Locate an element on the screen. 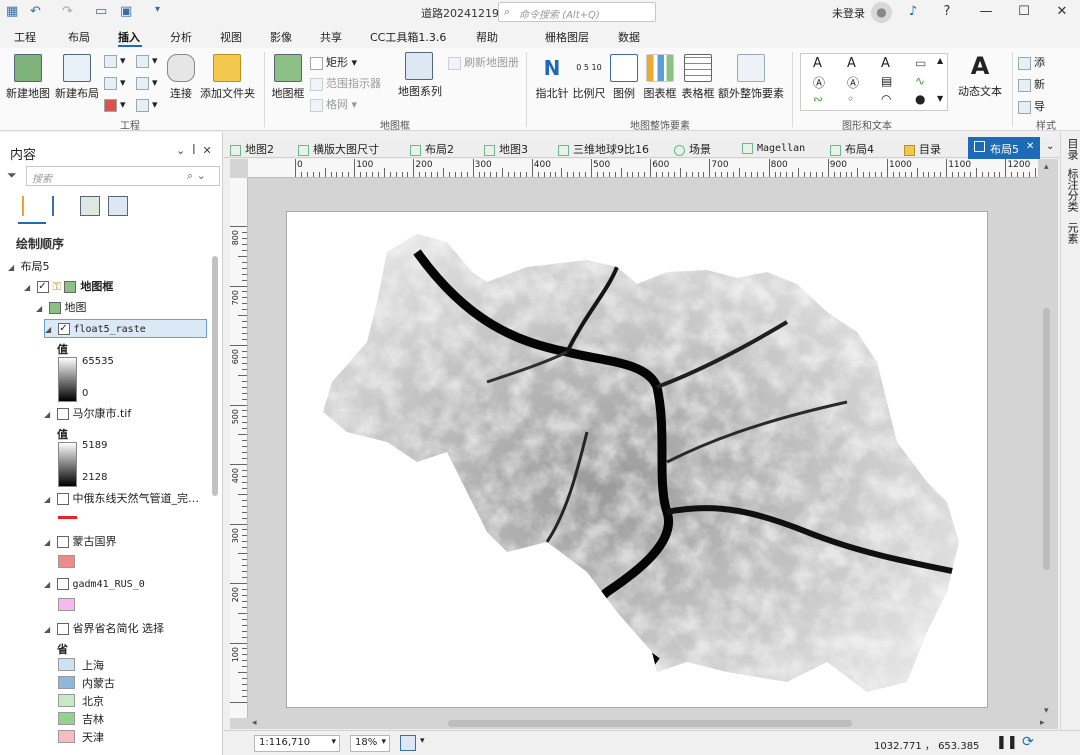 The height and width of the screenshot is (755, 1080). tab-cc-toolbox: CC工具箱1.3.6 is located at coordinates (408, 37).